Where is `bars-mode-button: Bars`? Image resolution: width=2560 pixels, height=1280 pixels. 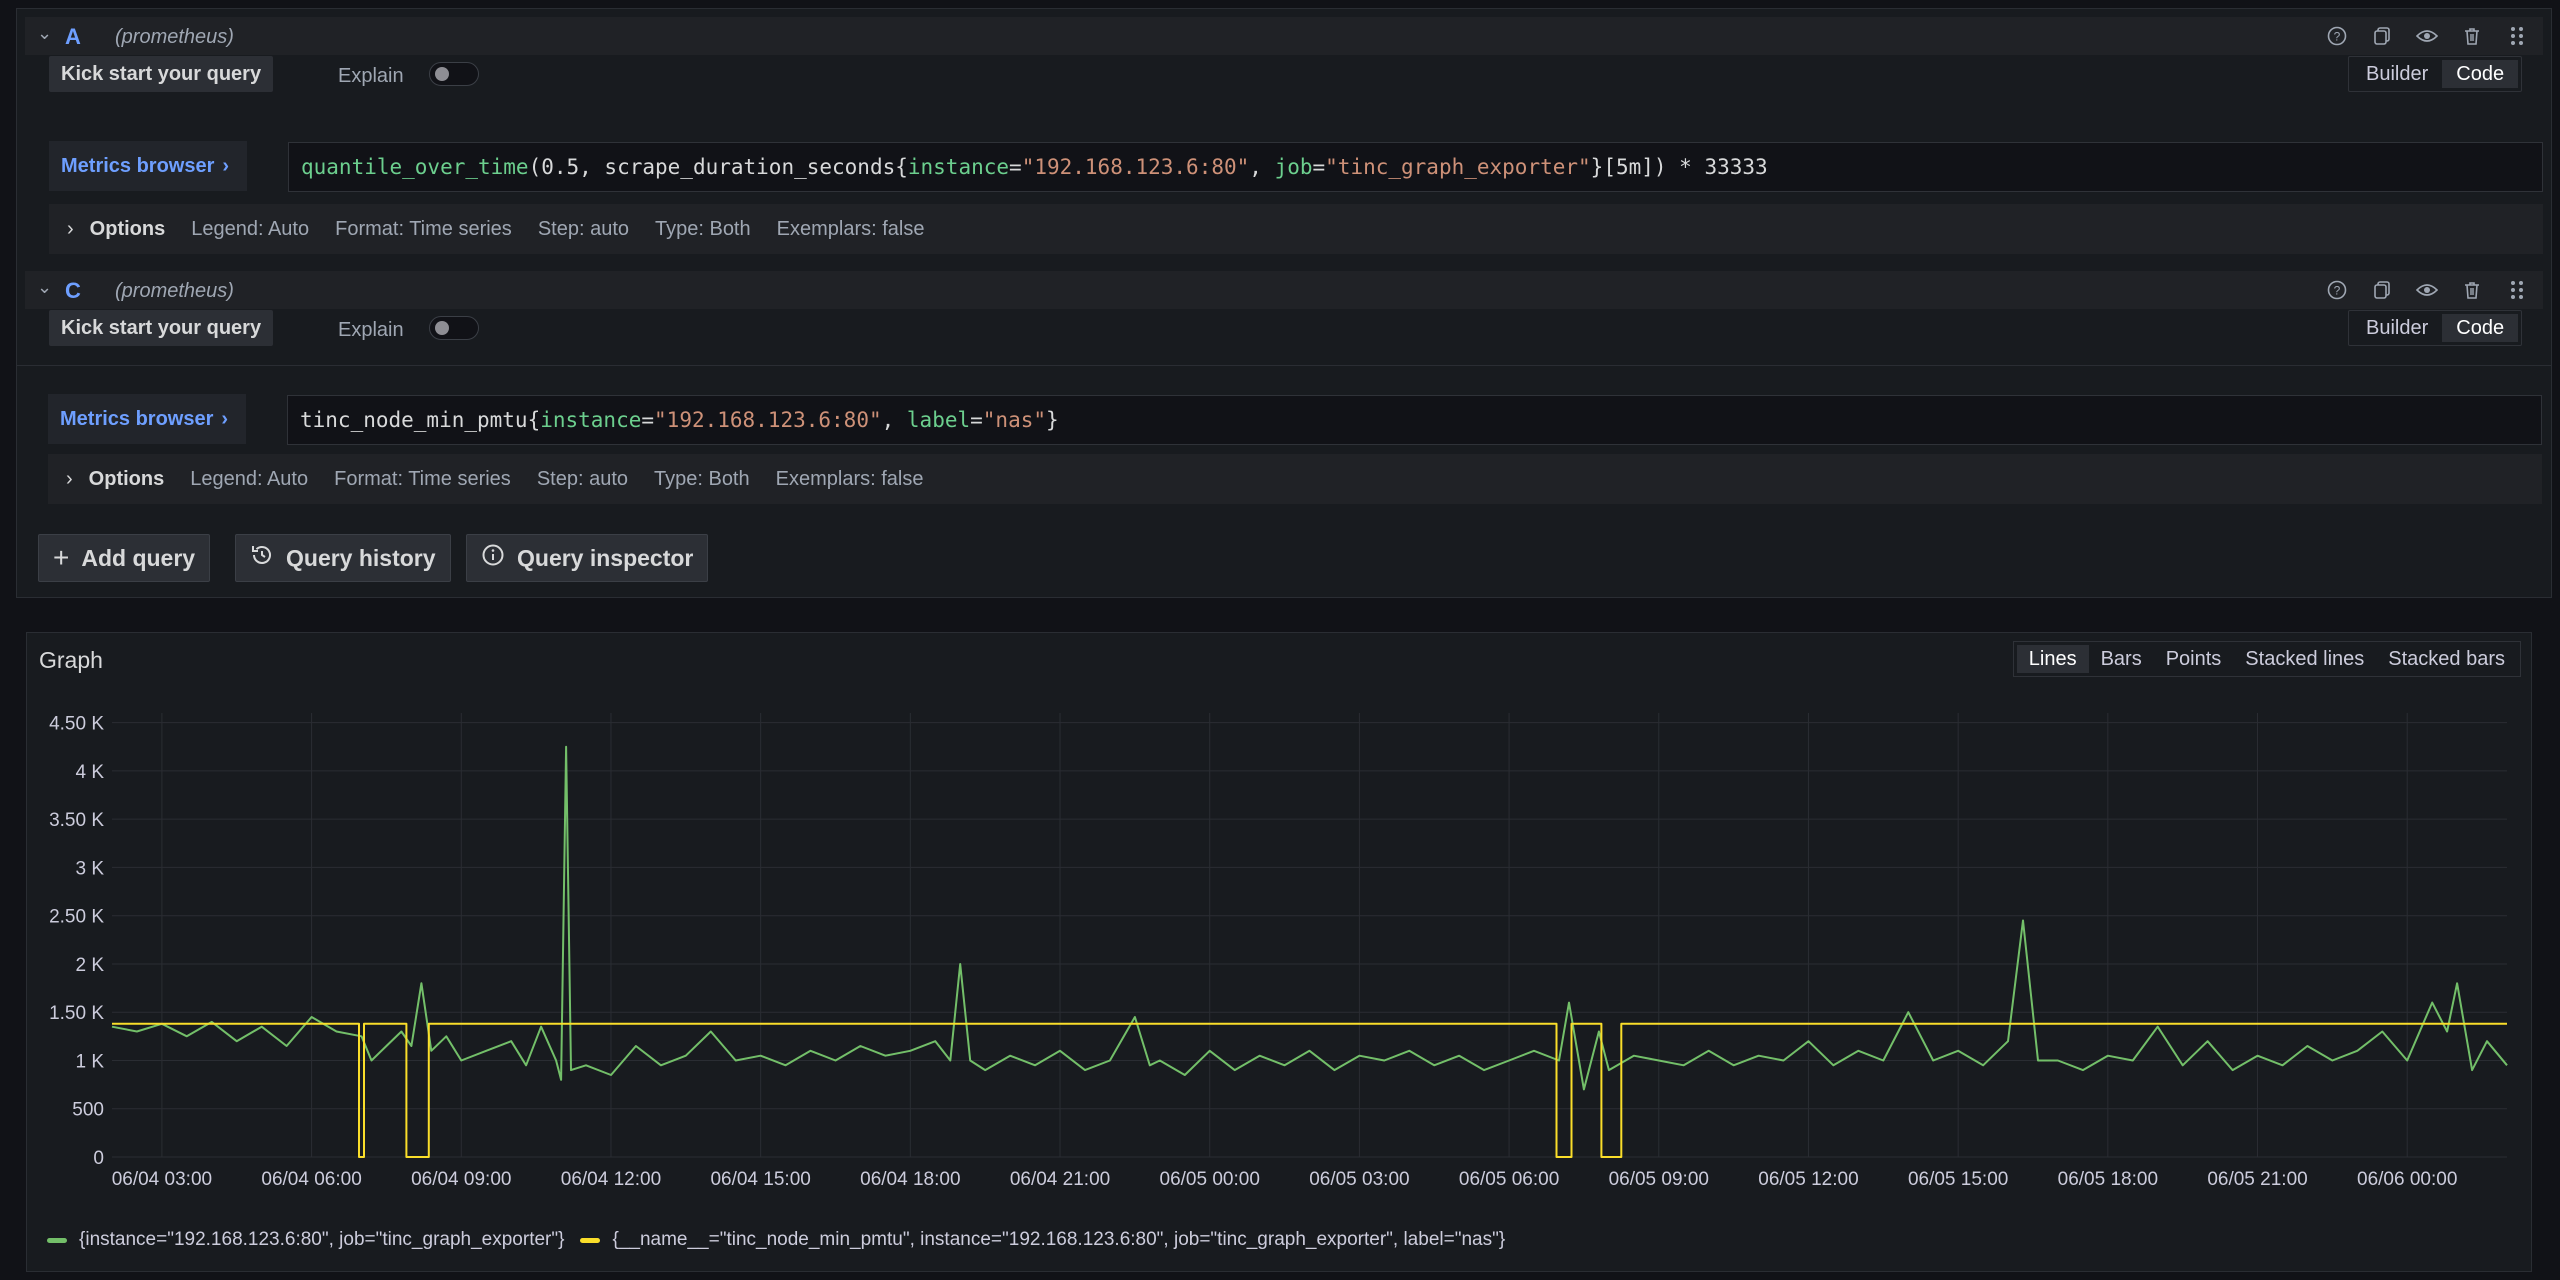
bars-mode-button: Bars is located at coordinates (2121, 659).